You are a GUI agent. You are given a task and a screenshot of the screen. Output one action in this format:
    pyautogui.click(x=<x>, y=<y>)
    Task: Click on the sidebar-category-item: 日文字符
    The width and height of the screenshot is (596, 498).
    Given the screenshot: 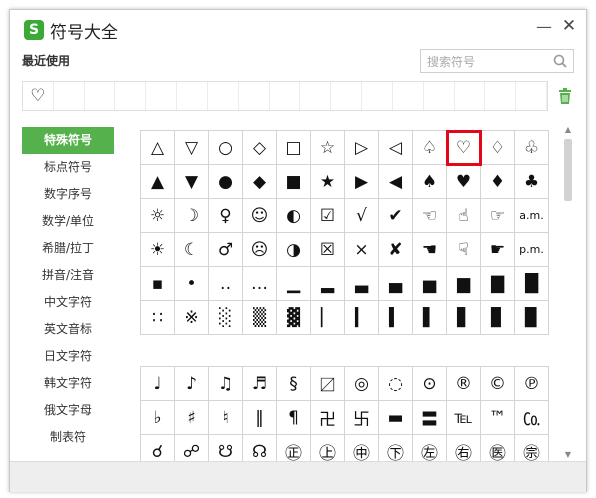 What is the action you would take?
    pyautogui.click(x=68, y=356)
    